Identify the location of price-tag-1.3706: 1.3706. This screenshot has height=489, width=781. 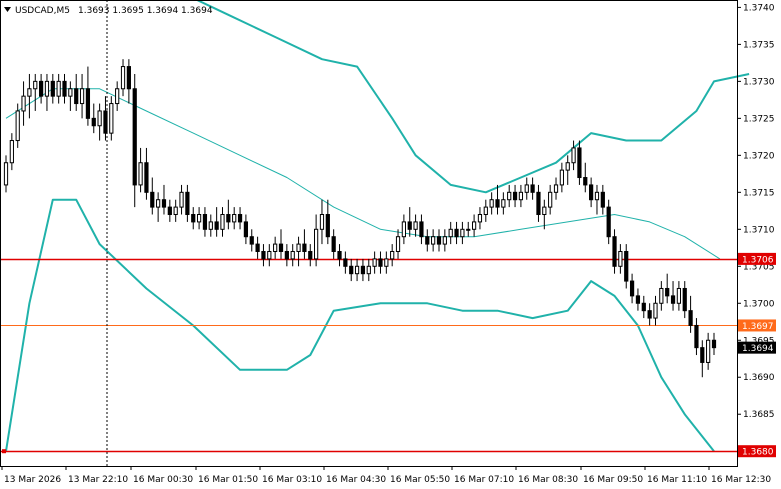
(757, 258).